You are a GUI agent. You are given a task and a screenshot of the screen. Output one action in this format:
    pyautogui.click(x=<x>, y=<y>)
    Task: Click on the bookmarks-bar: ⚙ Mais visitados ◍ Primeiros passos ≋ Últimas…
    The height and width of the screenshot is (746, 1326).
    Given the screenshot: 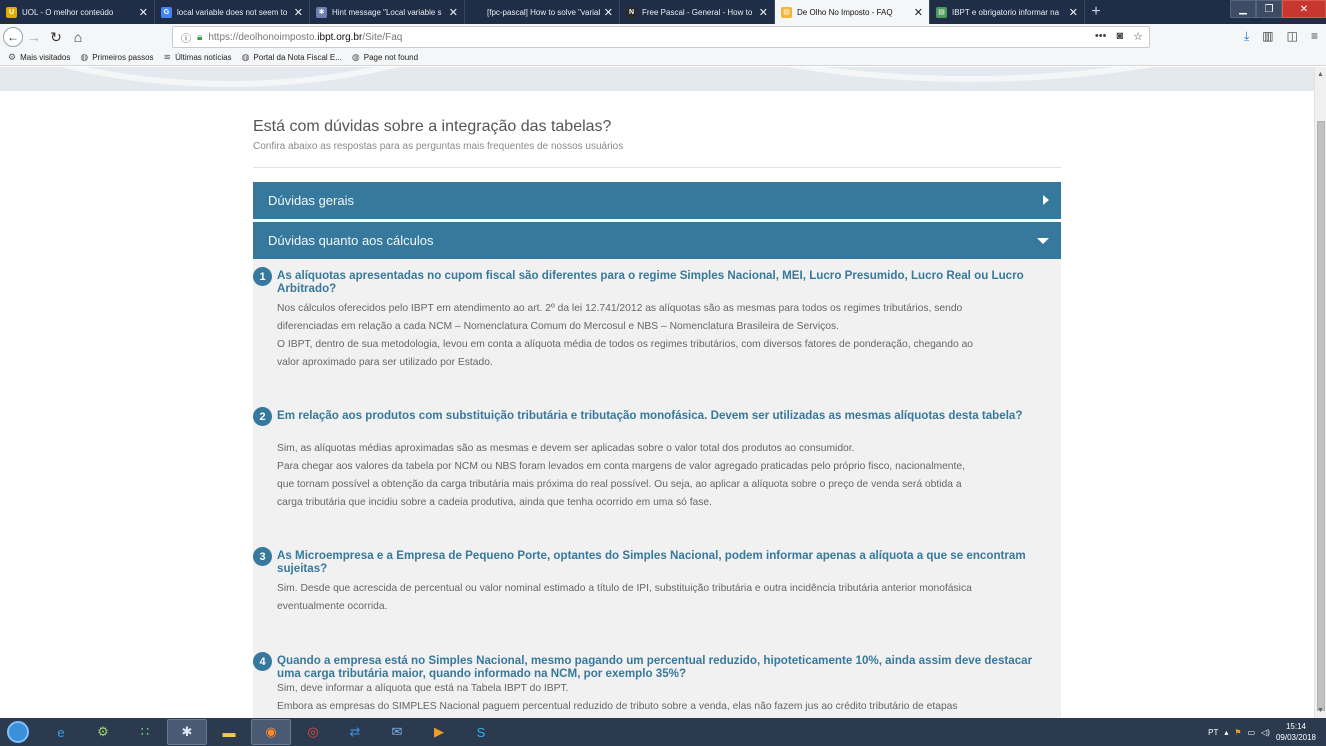 What is the action you would take?
    pyautogui.click(x=663, y=58)
    